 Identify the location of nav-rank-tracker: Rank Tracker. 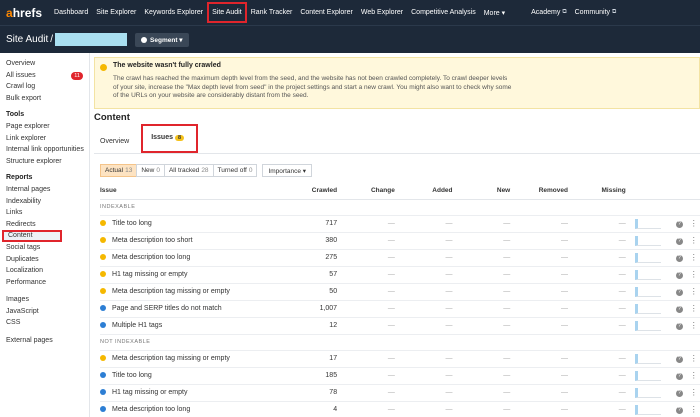
(272, 12).